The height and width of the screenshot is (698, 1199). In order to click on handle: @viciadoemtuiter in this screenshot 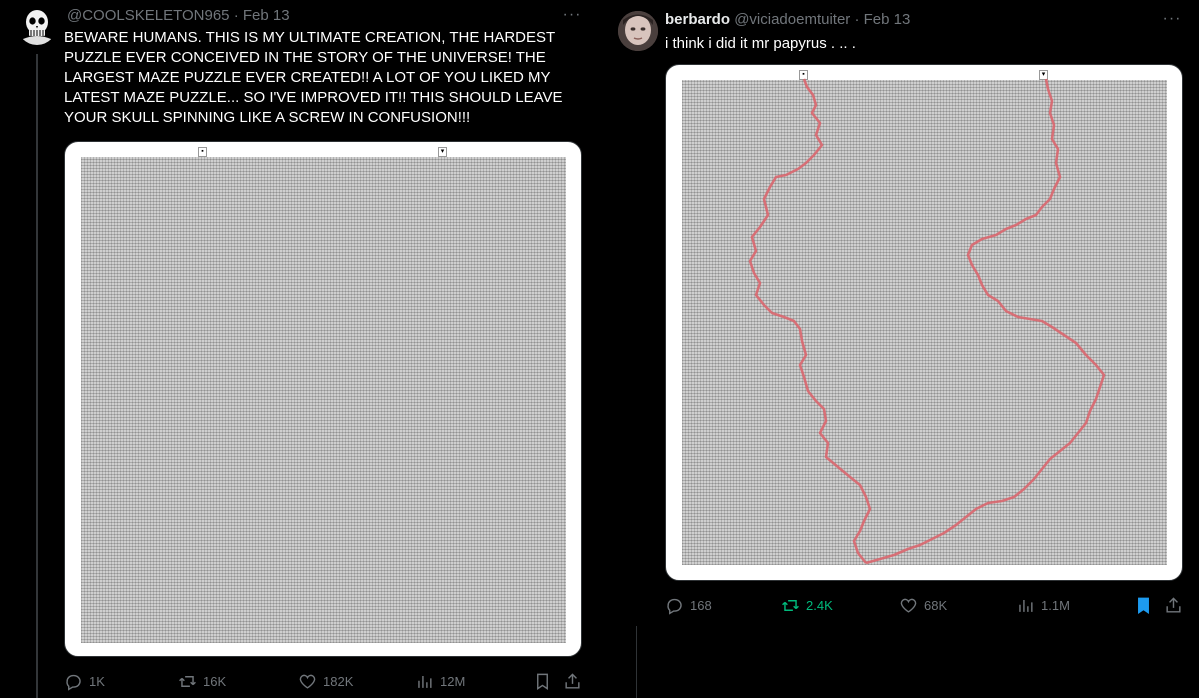, I will do `click(792, 19)`.